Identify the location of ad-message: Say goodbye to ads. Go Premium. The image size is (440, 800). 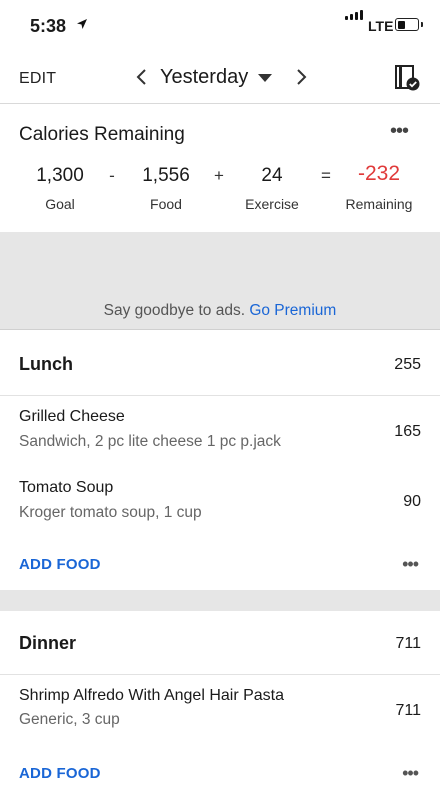
(220, 311).